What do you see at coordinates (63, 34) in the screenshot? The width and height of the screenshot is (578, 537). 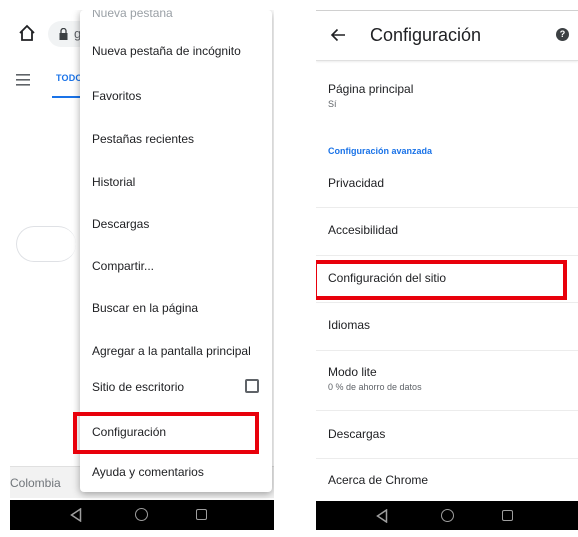 I see `lock-icon` at bounding box center [63, 34].